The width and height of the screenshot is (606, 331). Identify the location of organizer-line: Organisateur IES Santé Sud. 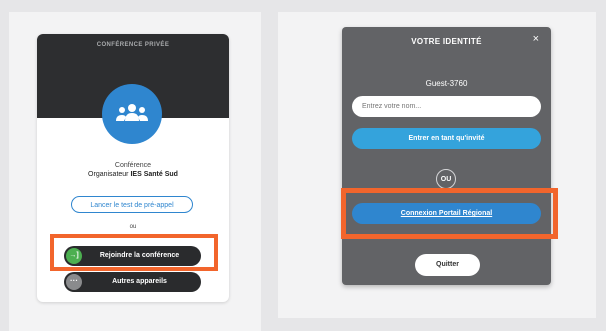
(133, 174).